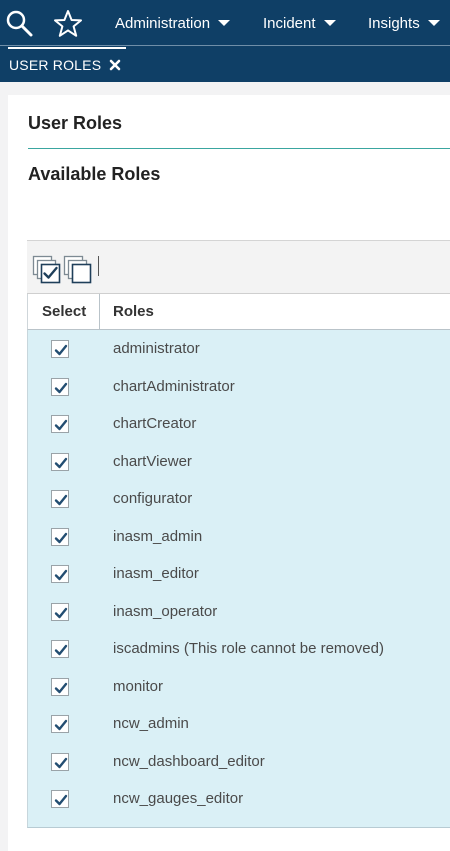  I want to click on nav-administration-label: Administration, so click(163, 23).